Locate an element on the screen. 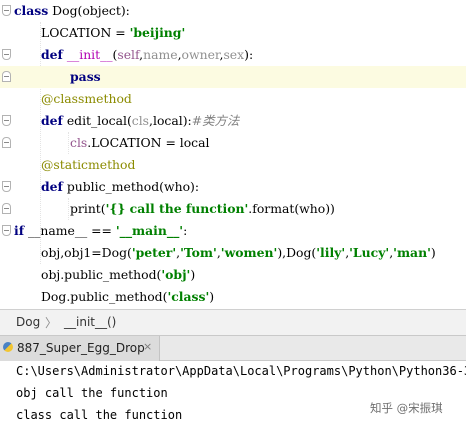  code-token: ),Dog( is located at coordinates (297, 252).